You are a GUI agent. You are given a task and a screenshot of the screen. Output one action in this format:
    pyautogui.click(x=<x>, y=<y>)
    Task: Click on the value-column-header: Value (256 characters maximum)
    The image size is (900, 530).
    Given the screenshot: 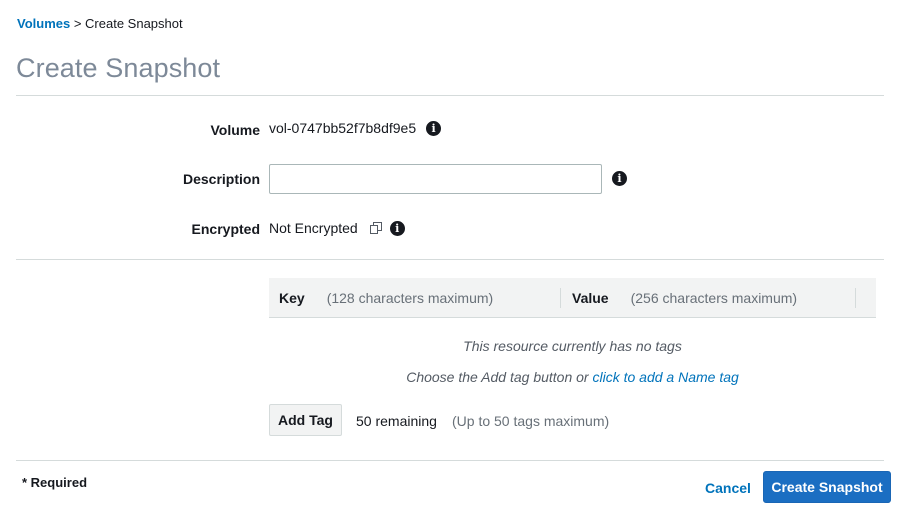 What is the action you would take?
    pyautogui.click(x=684, y=298)
    